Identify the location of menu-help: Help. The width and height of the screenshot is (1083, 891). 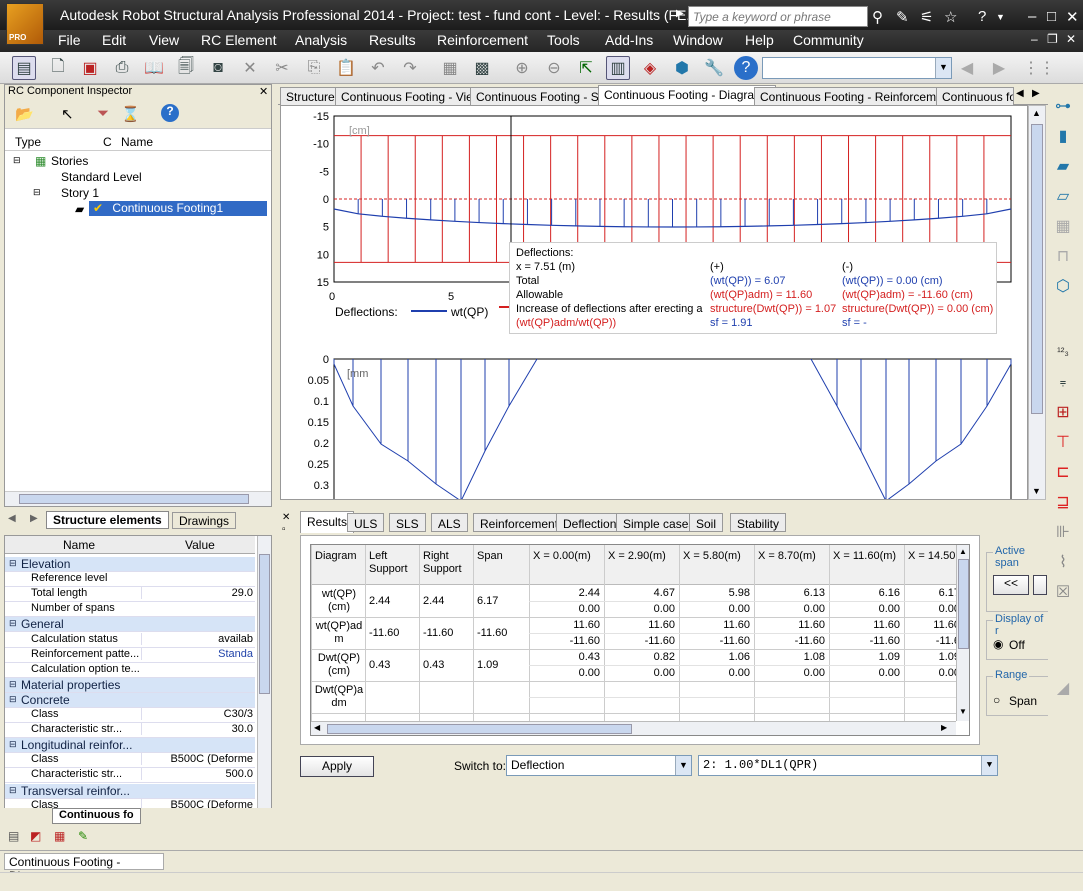
(759, 40).